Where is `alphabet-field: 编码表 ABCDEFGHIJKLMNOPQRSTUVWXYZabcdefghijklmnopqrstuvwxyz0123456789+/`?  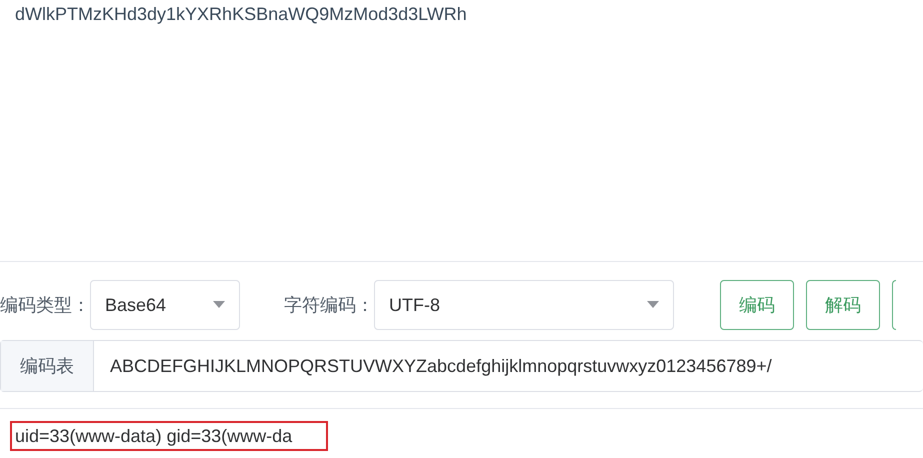
alphabet-field: 编码表 ABCDEFGHIJKLMNOPQRSTUVWXYZabcdefghijklmnopqrstuvwxyz0123456789+/ is located at coordinates (461, 366).